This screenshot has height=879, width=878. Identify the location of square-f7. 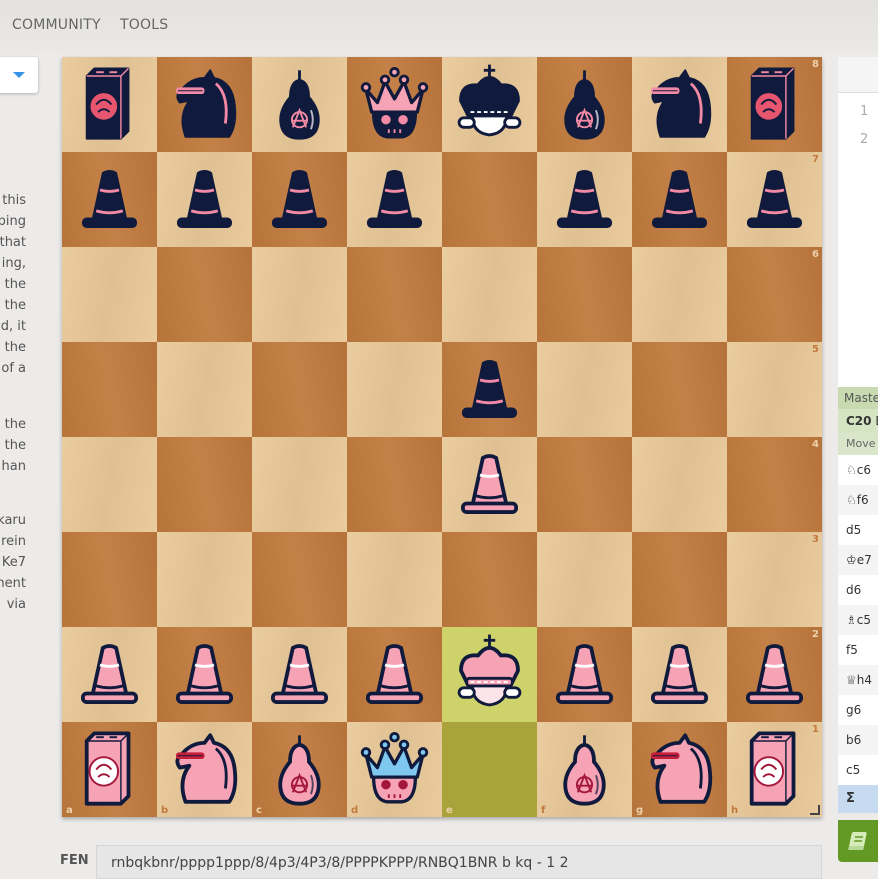
(584, 199).